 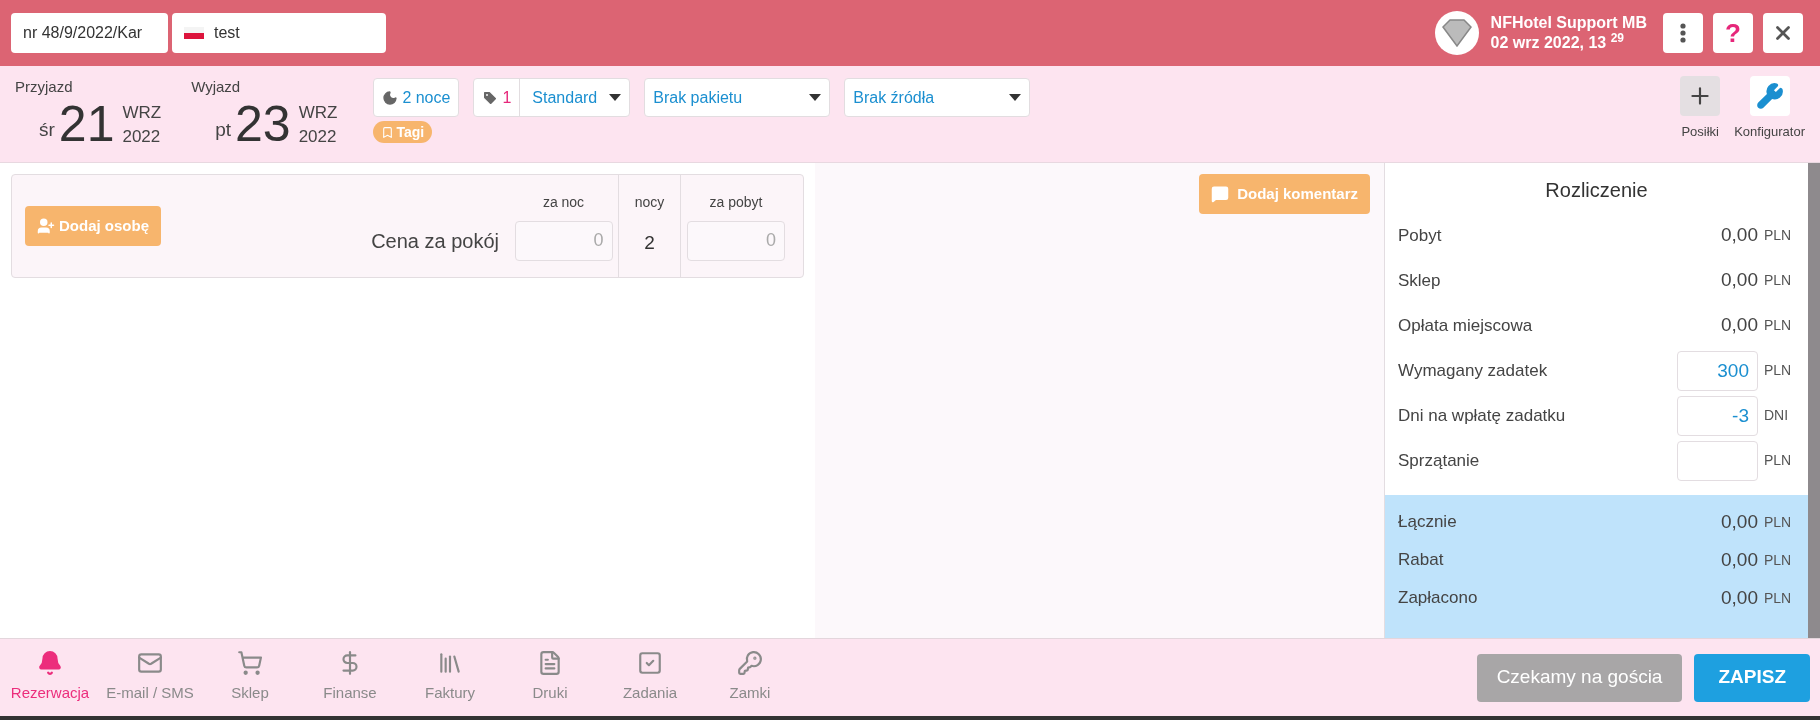 What do you see at coordinates (736, 240) in the screenshot?
I see `per-stay-price-field: 0` at bounding box center [736, 240].